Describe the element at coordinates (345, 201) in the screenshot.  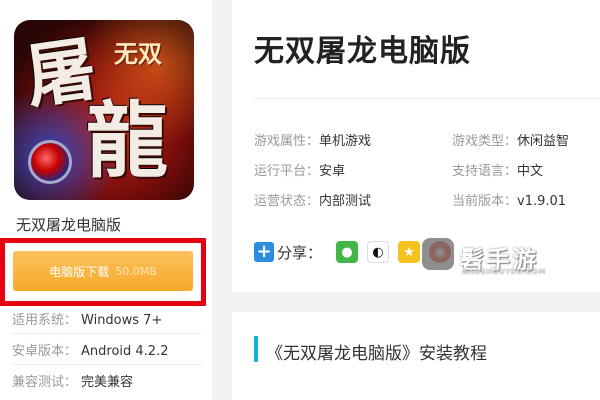
I see `attr-value: 内部测试` at that location.